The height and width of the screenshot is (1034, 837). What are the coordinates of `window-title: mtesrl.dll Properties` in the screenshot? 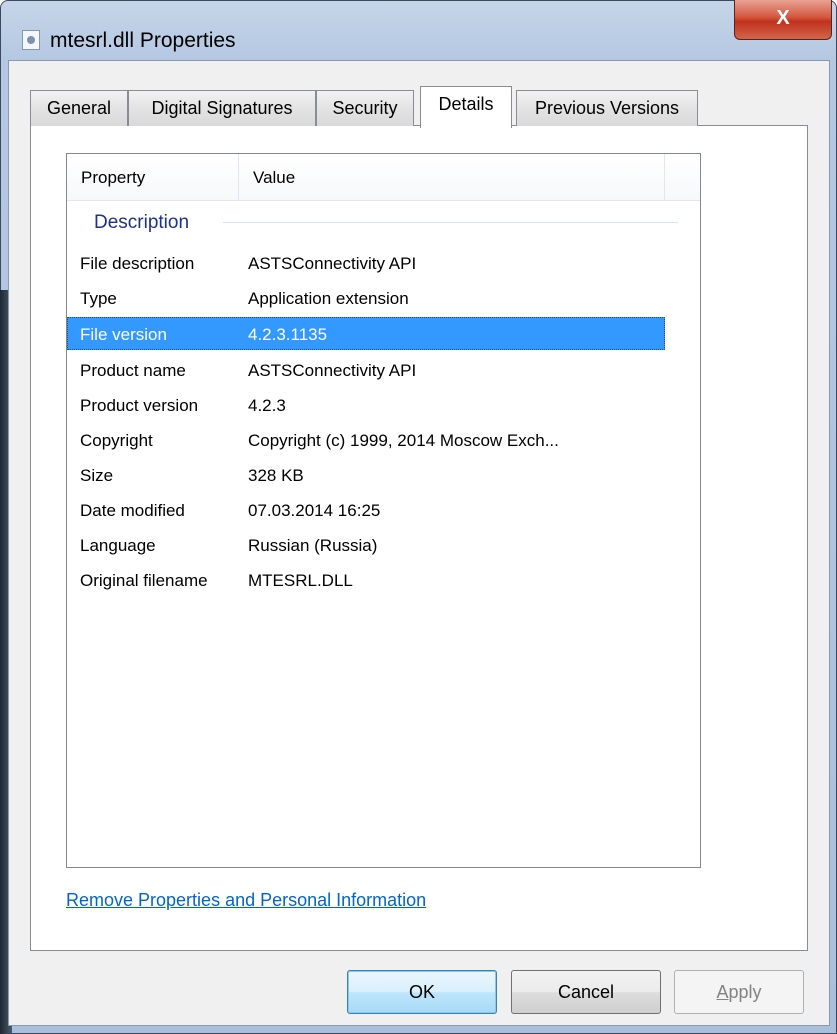 It's located at (143, 40).